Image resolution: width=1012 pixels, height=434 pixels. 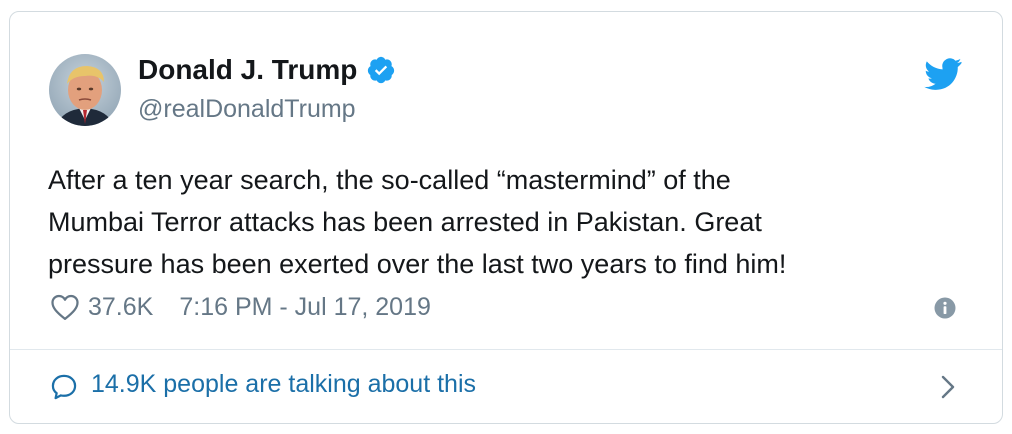 I want to click on profile-photo, so click(x=85, y=90).